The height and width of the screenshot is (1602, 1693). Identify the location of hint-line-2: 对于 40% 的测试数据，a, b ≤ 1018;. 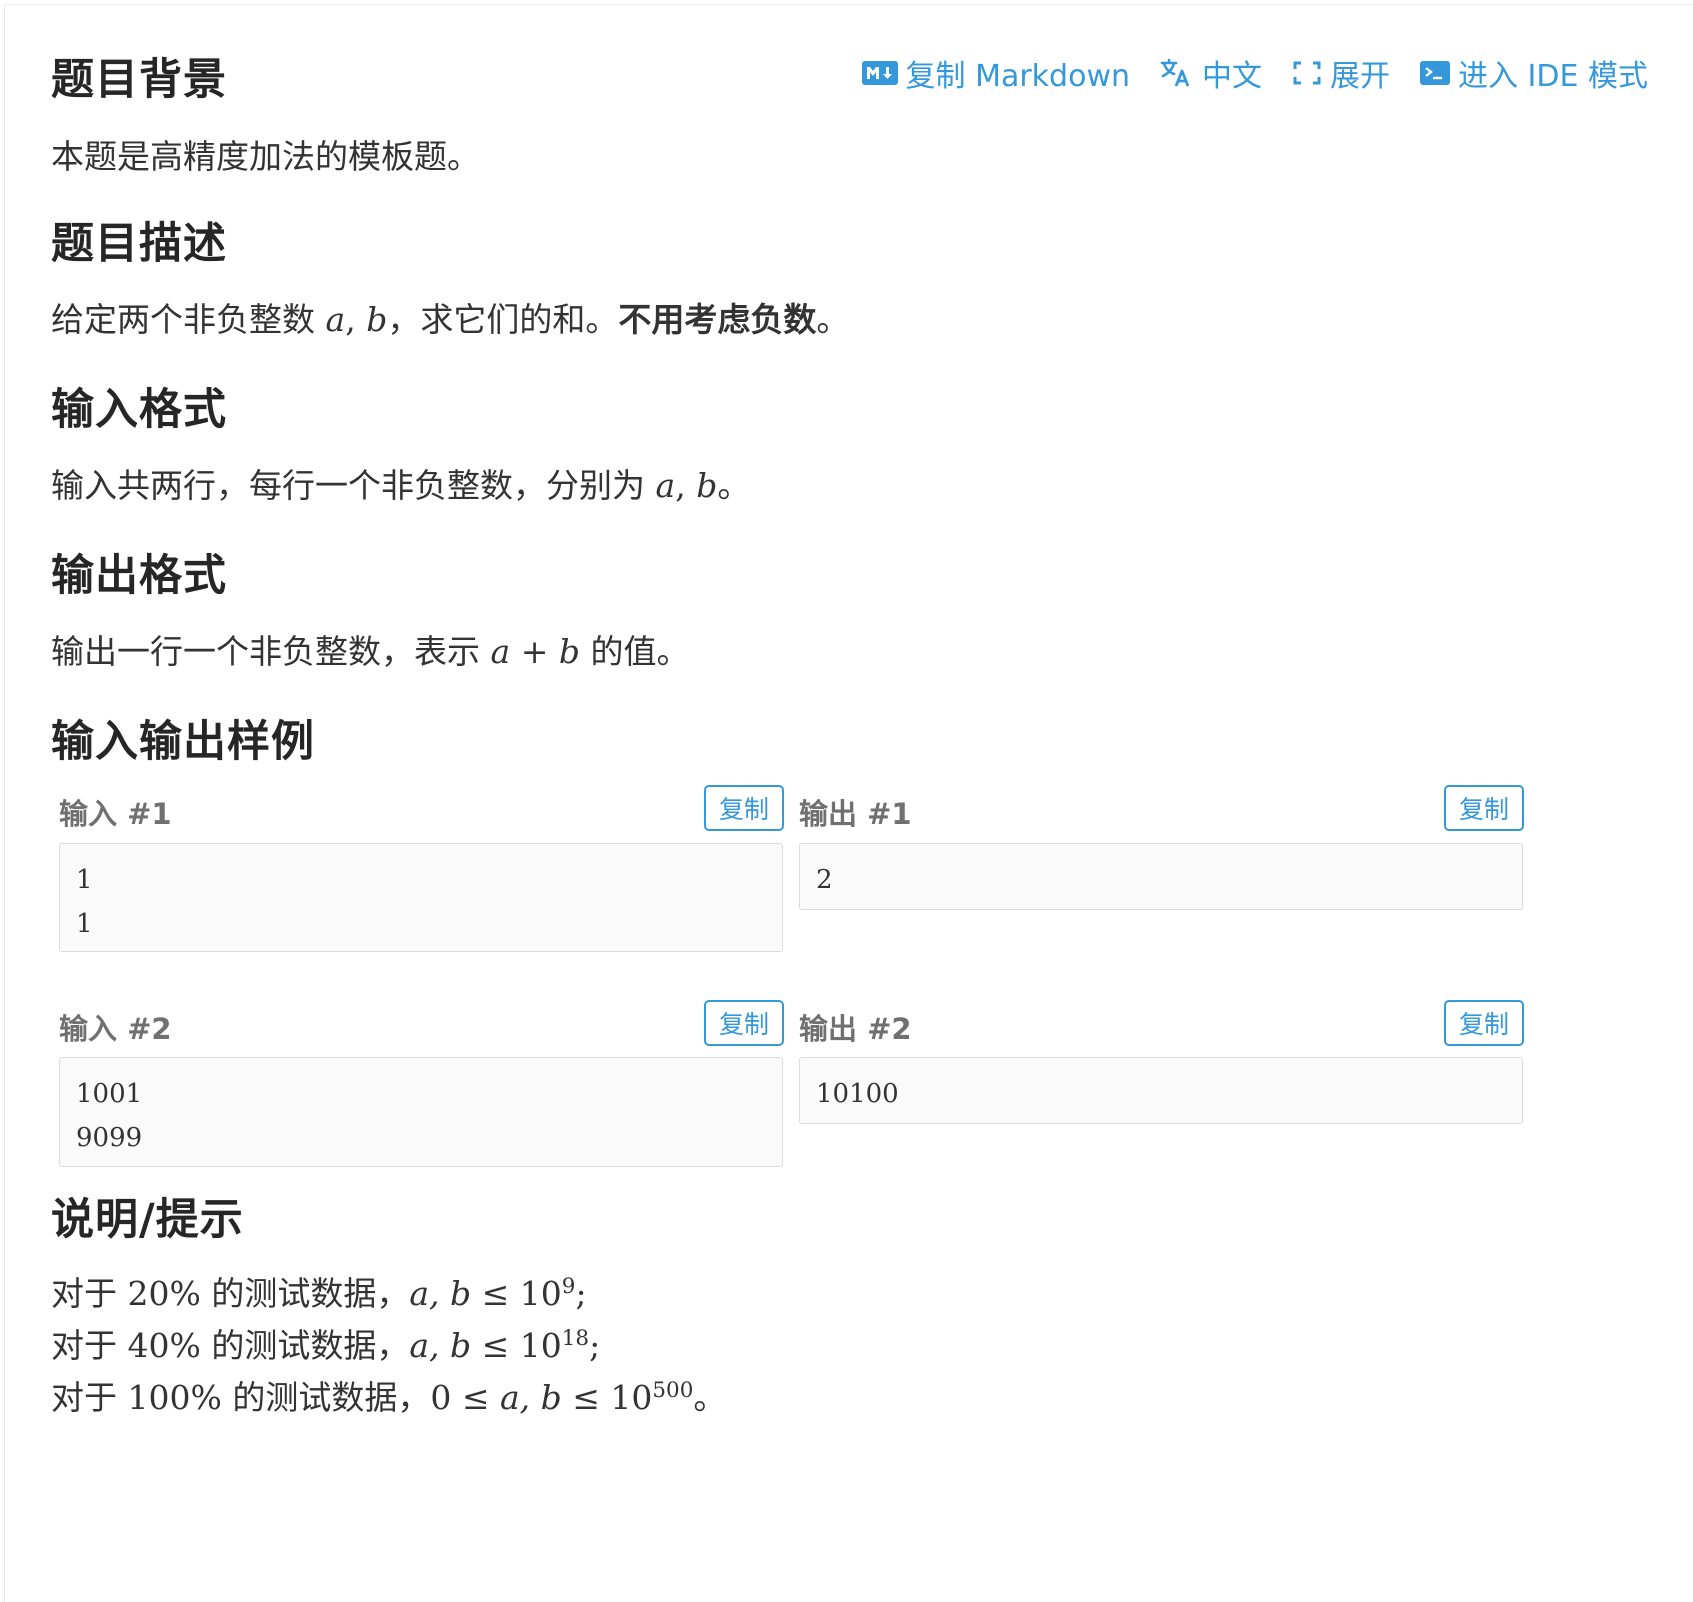
(325, 1343).